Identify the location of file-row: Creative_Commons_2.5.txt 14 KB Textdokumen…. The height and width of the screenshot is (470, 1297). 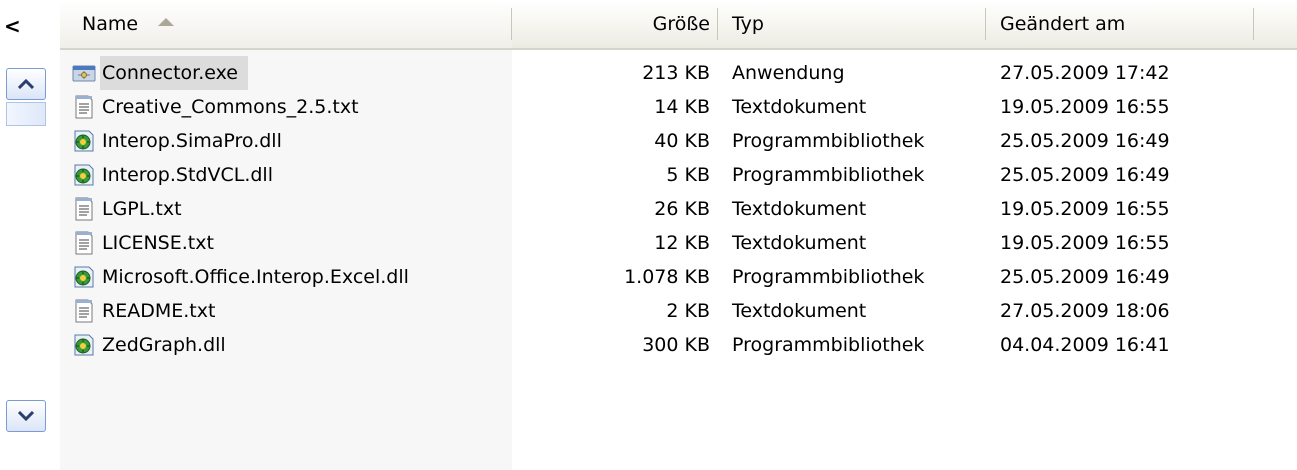
(678, 107).